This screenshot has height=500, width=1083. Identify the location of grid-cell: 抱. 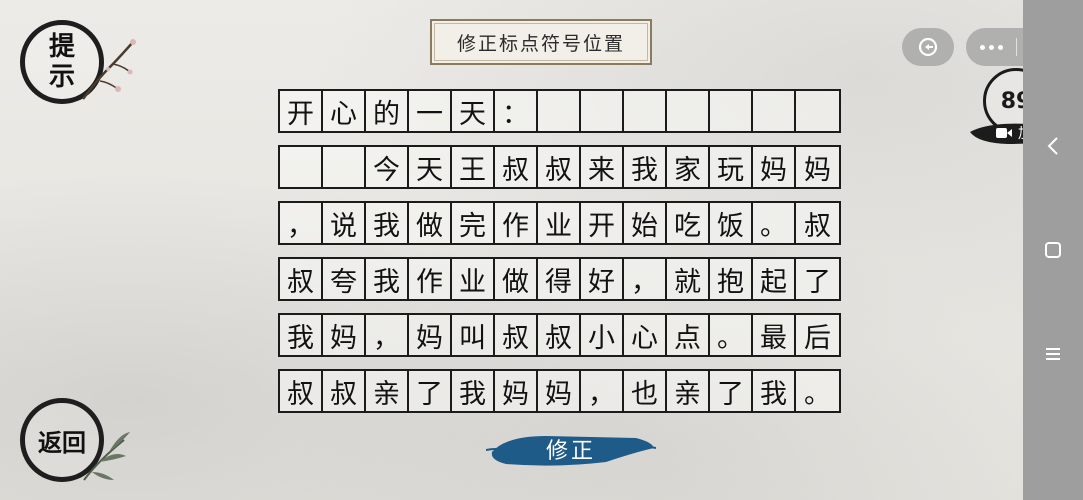
(731, 279).